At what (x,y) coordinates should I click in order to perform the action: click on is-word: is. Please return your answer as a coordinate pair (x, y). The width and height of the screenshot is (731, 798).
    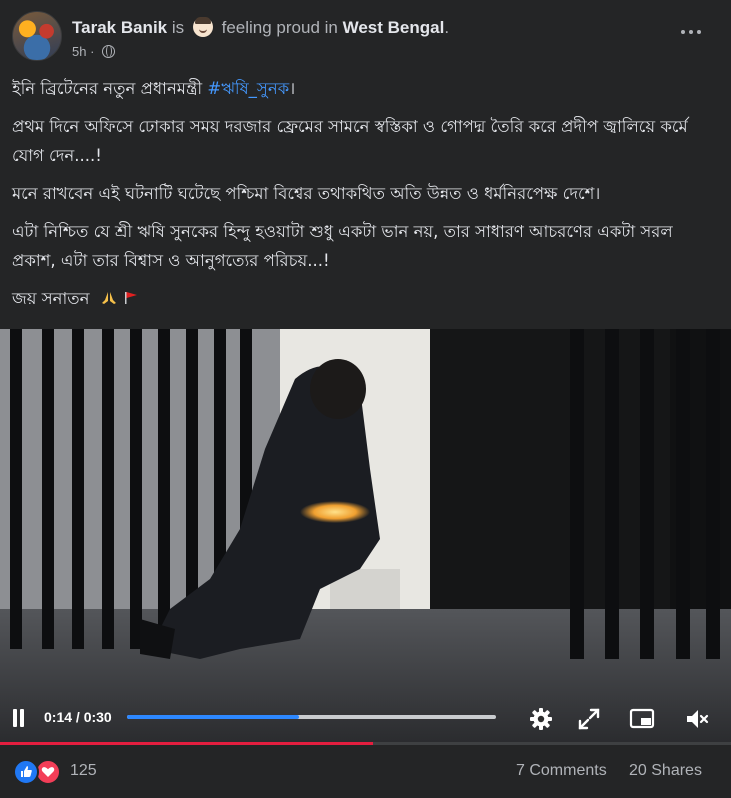
    Looking at the image, I should click on (178, 27).